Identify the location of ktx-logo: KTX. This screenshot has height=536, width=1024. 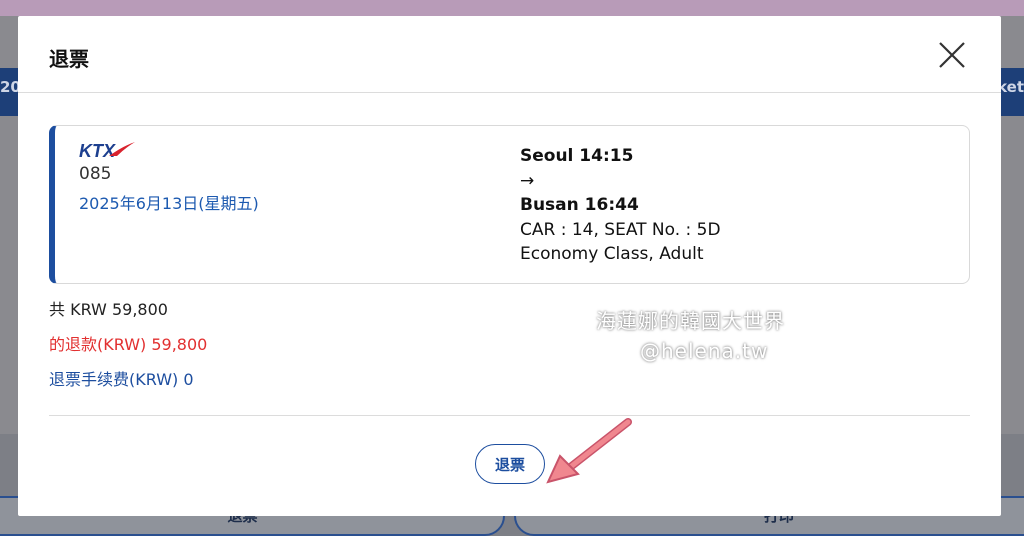
(107, 151).